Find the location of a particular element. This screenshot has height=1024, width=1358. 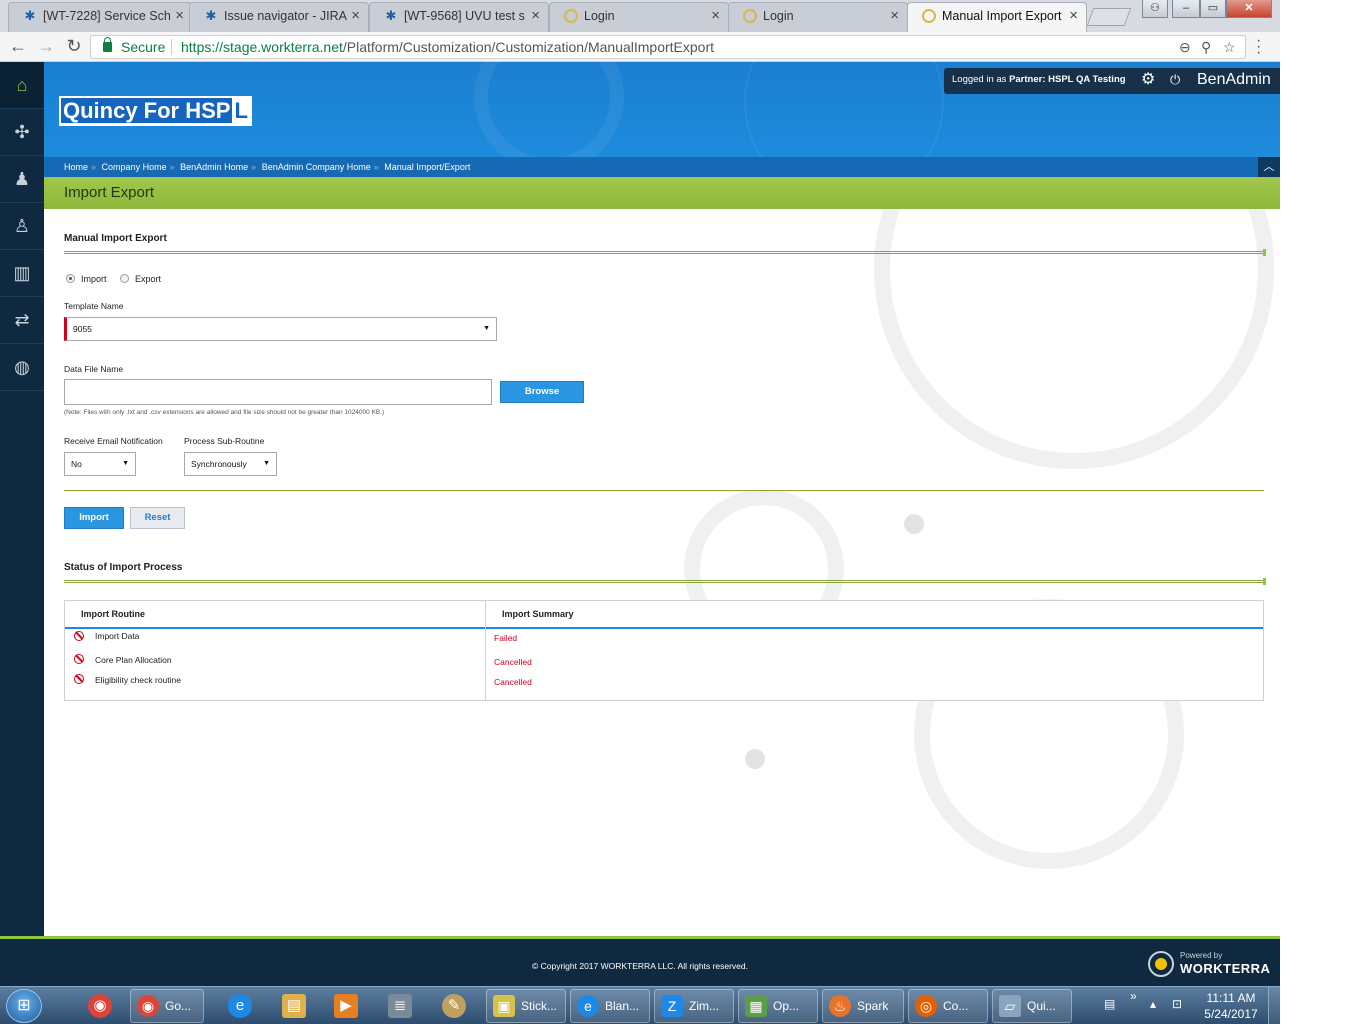

sub-routine-label: Process Sub-Routine is located at coordinates (224, 441).